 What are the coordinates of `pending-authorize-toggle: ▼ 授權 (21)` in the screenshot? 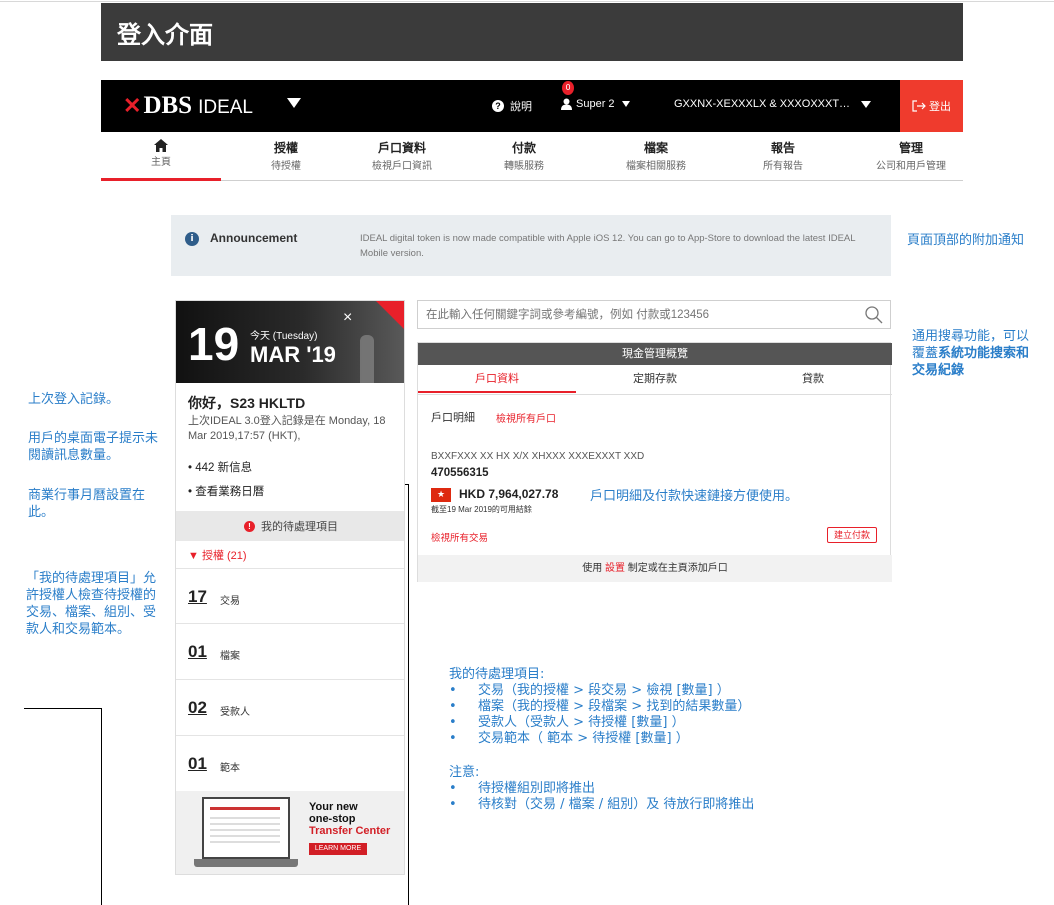 It's located at (217, 555).